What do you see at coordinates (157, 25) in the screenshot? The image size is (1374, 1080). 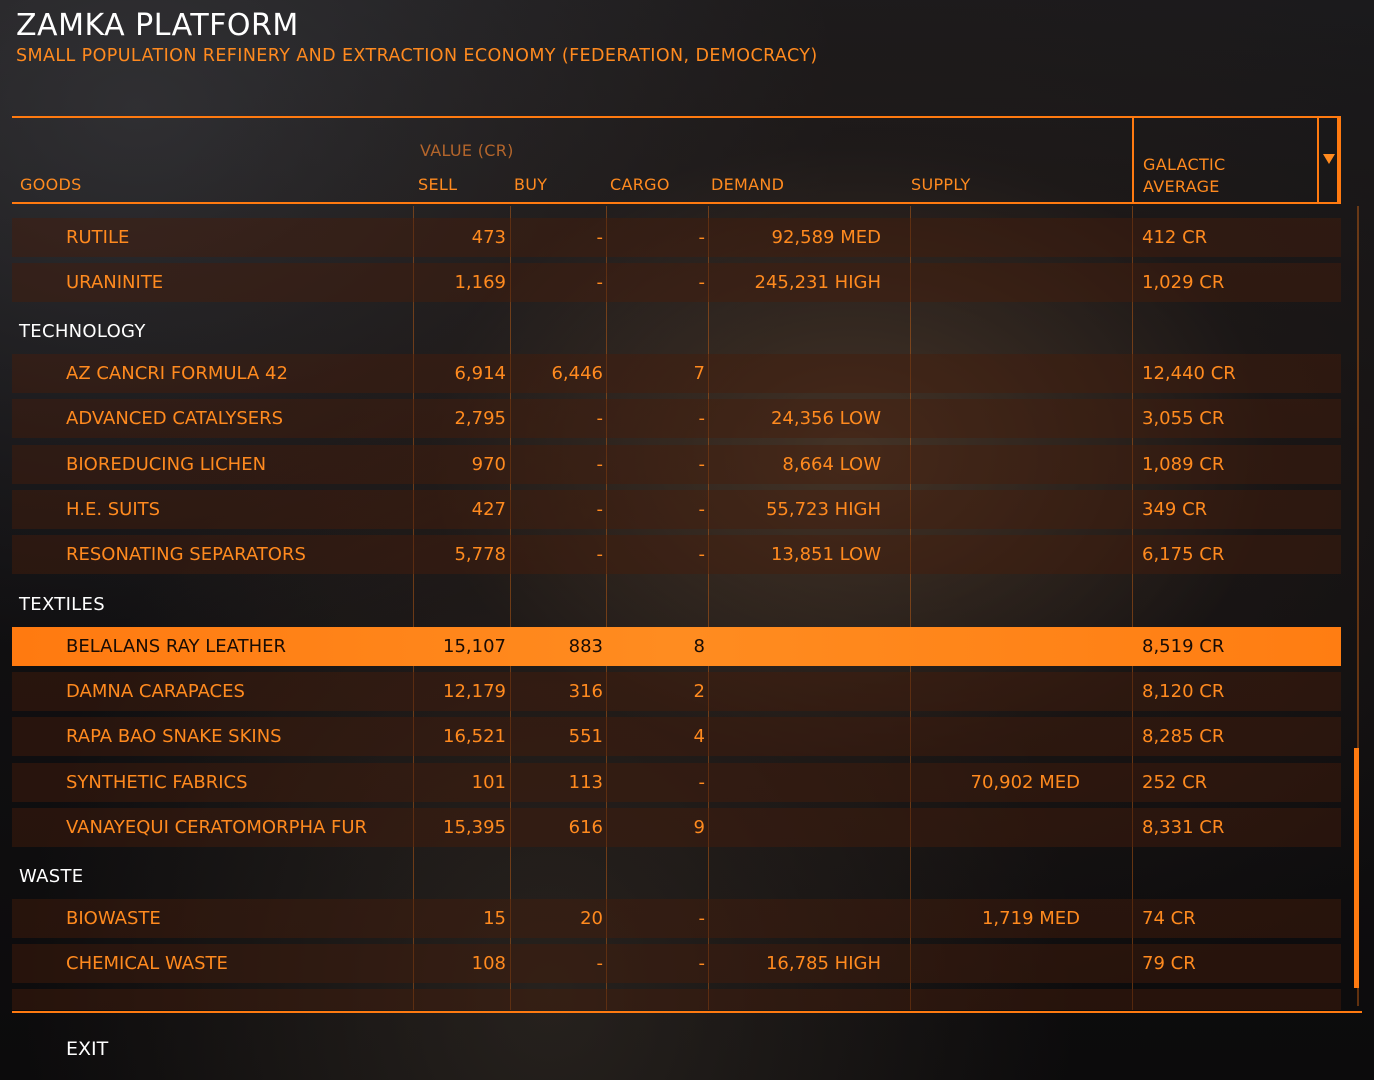 I see `station-name: ZAMKA PLATFORM` at bounding box center [157, 25].